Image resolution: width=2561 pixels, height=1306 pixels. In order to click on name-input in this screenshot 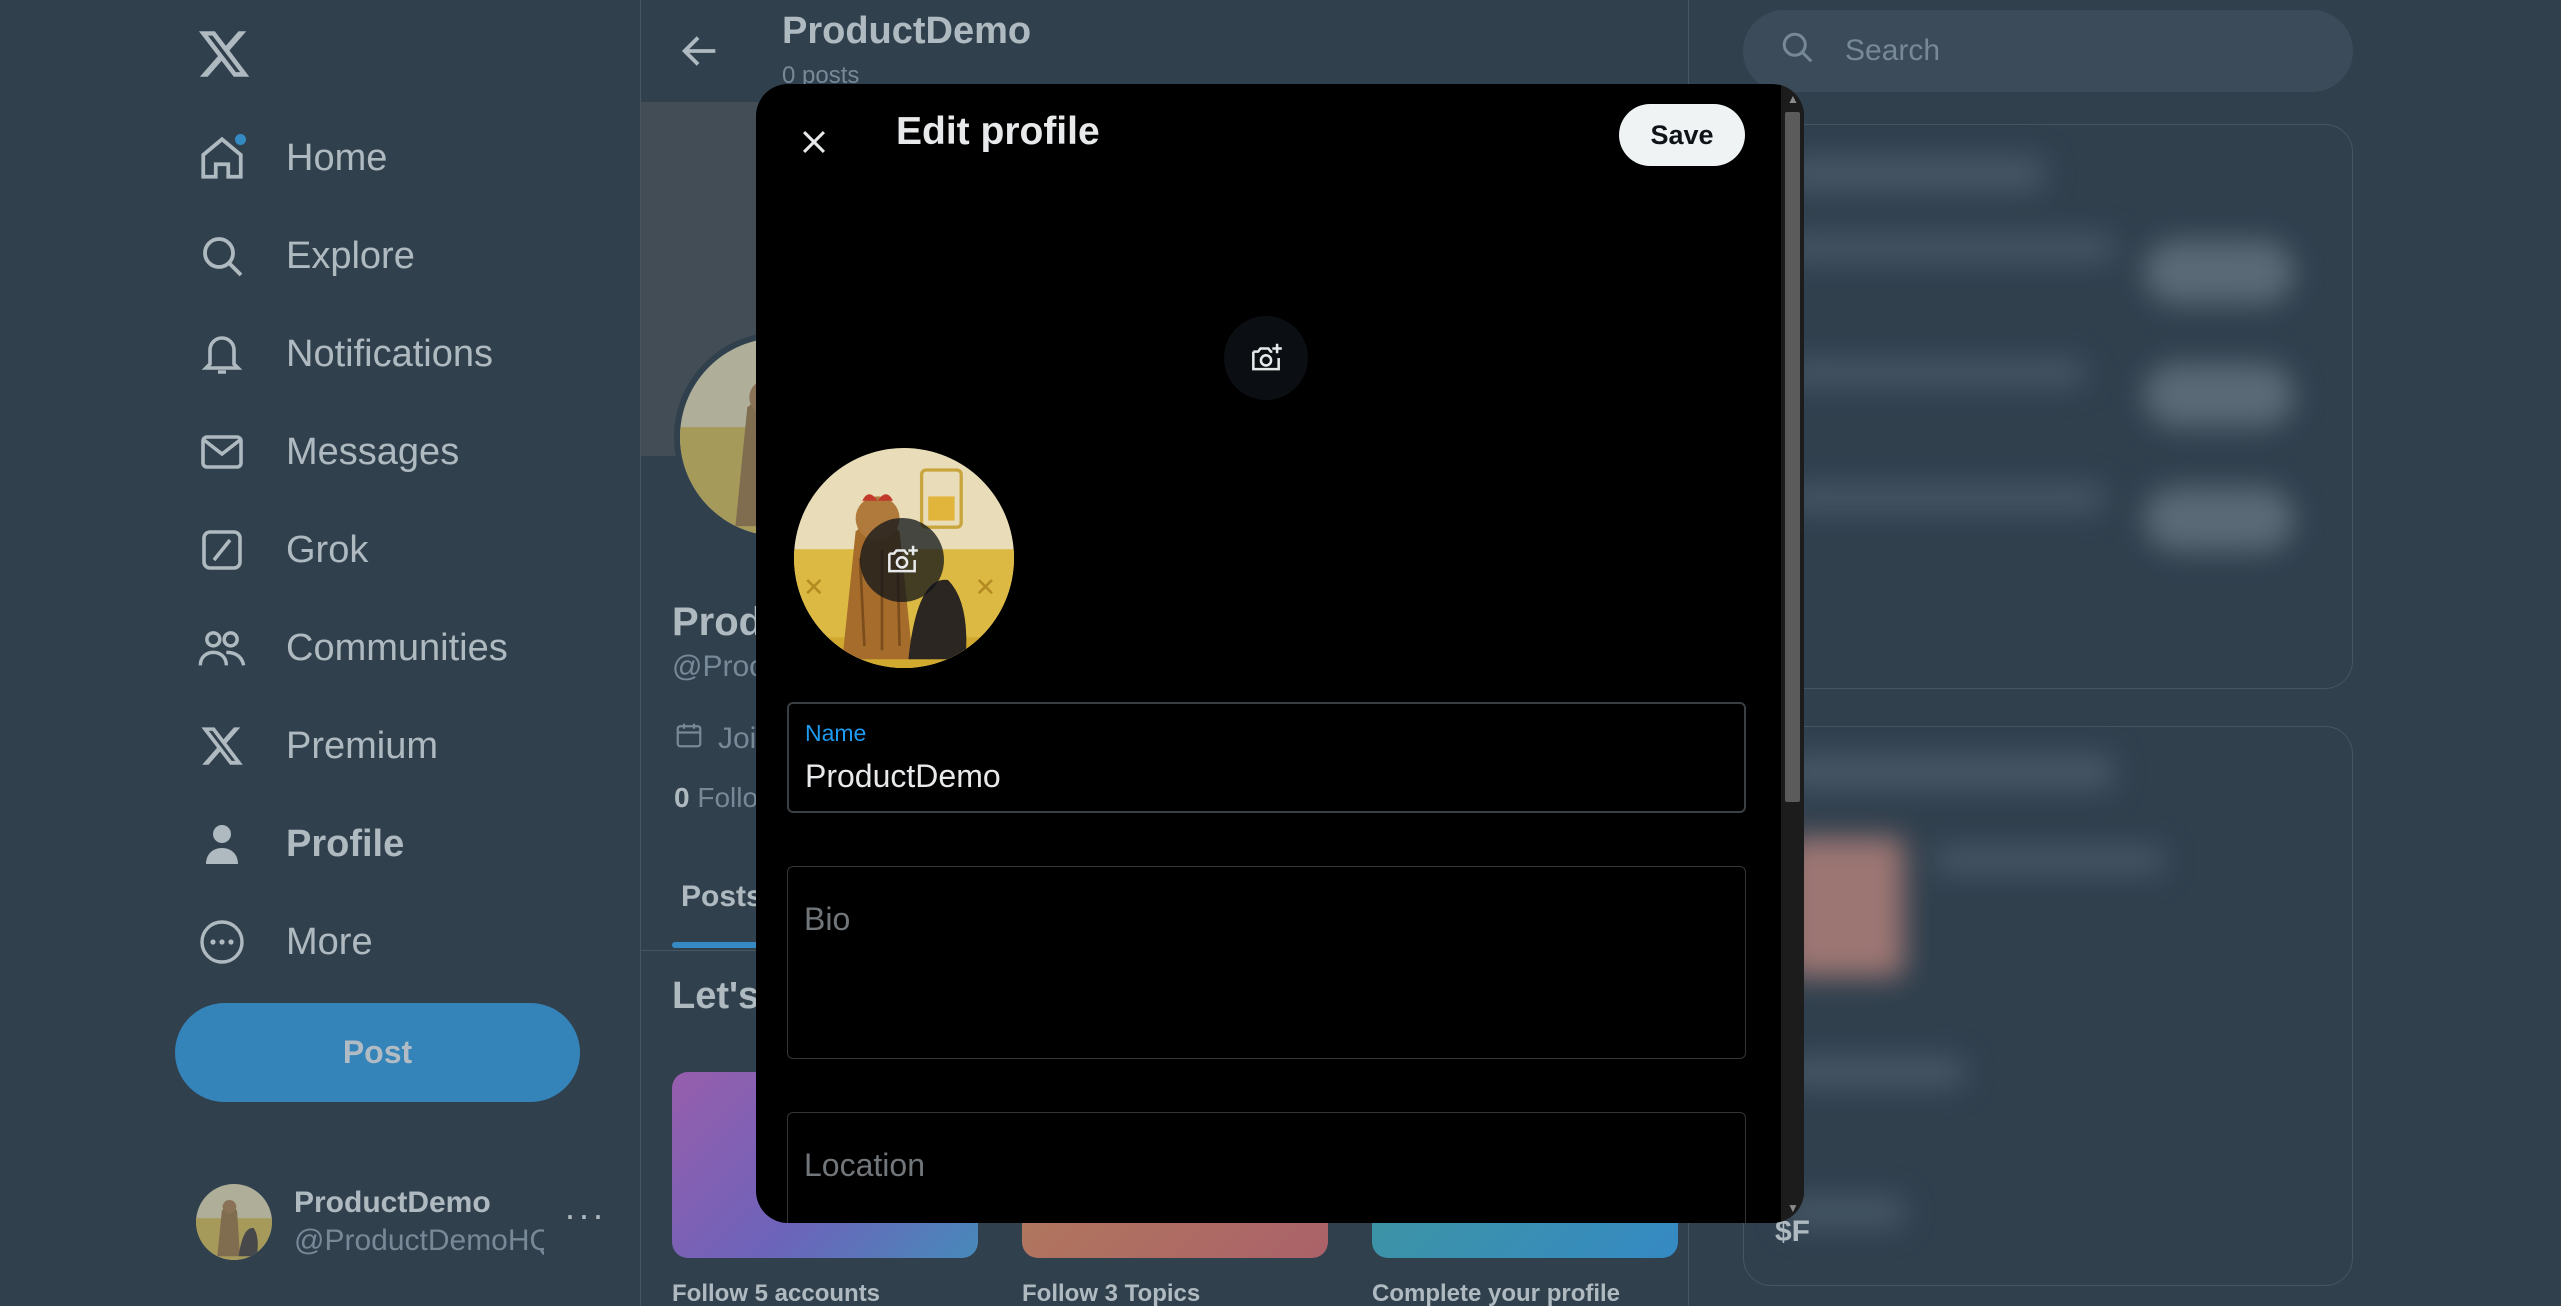, I will do `click(1265, 776)`.